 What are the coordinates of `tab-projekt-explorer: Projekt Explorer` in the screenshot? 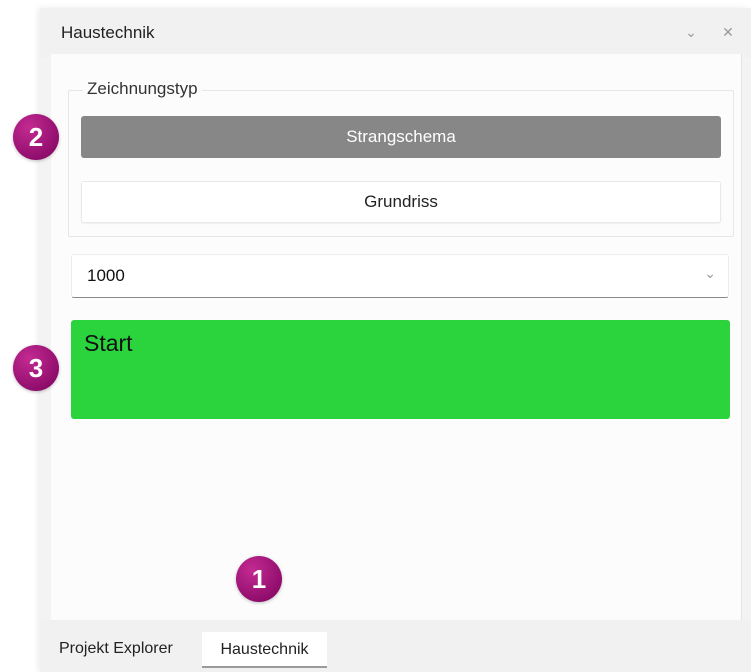 It's located at (116, 649).